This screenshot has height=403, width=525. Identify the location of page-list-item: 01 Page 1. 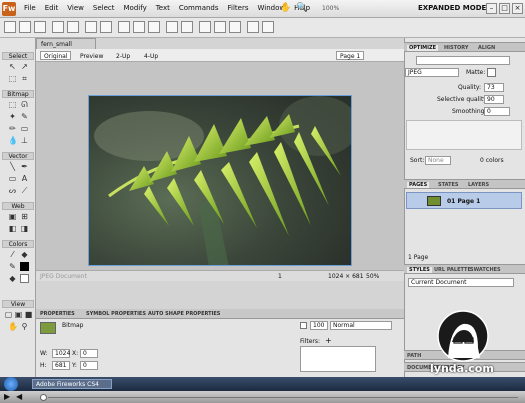
(464, 200).